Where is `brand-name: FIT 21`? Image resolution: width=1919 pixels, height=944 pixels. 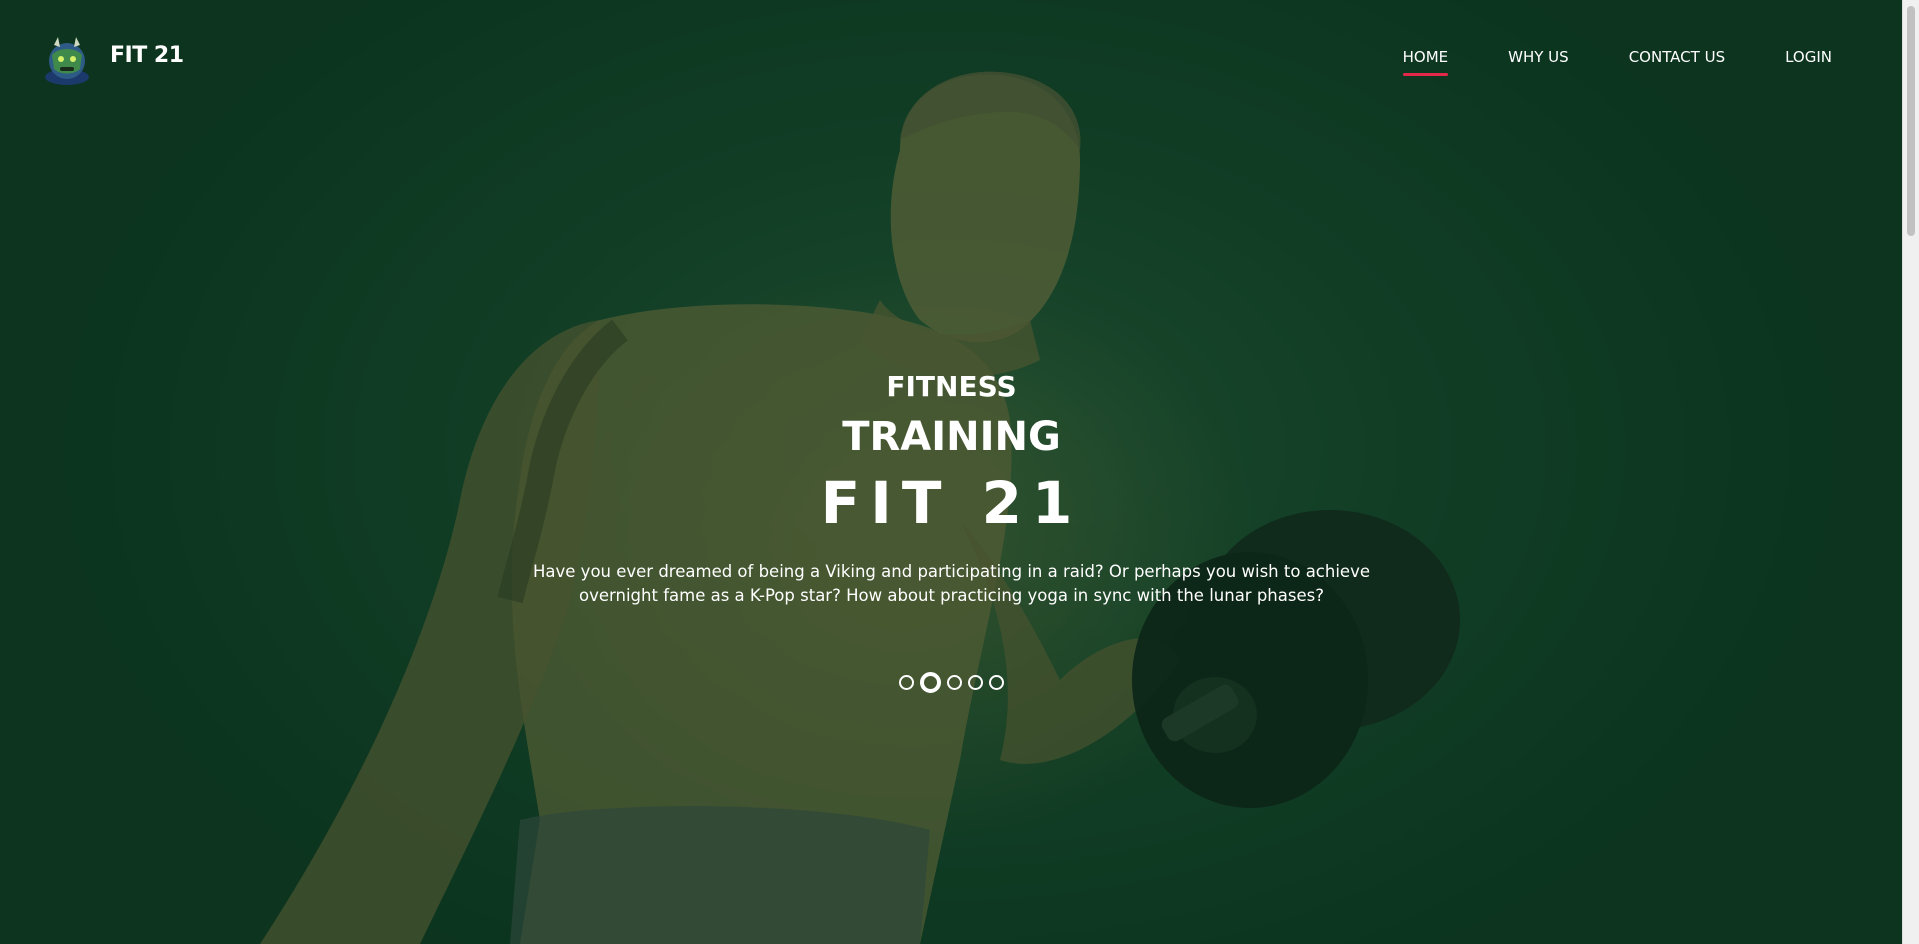 brand-name: FIT 21 is located at coordinates (147, 55).